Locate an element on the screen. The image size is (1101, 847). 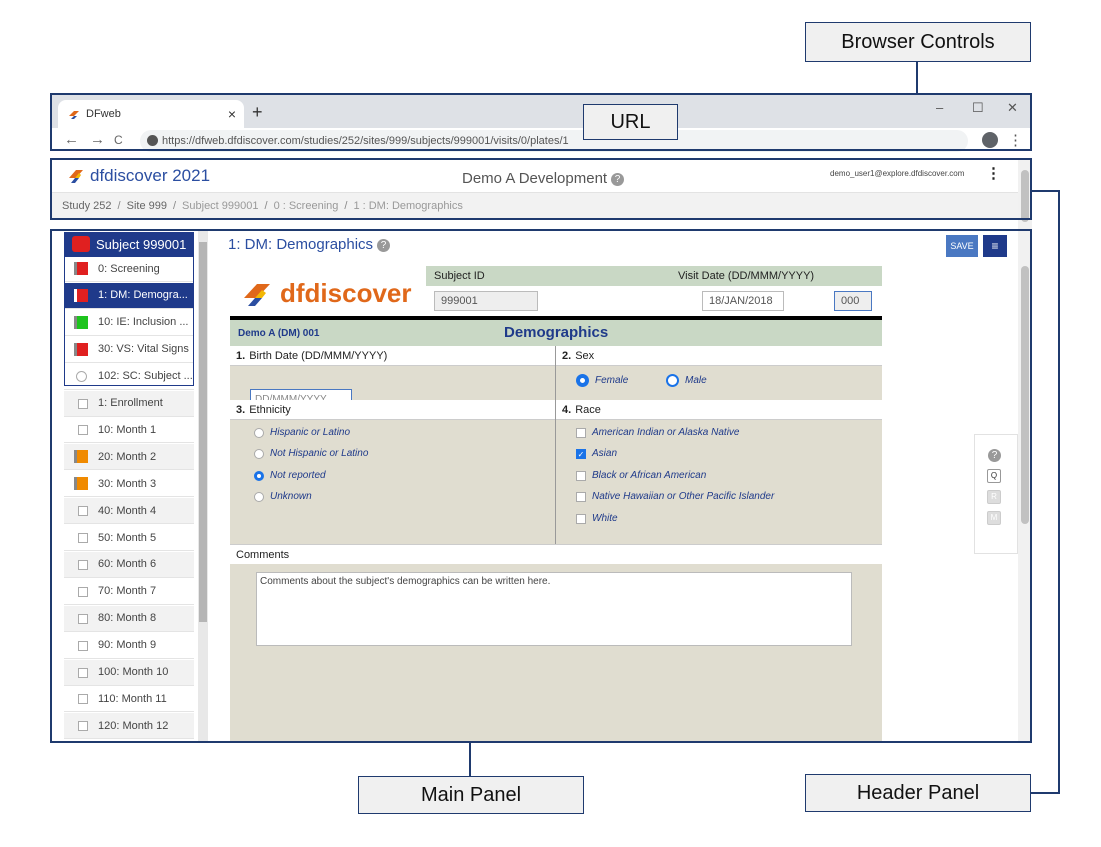
browser-controls-callout: Browser Controls is located at coordinates (918, 42).